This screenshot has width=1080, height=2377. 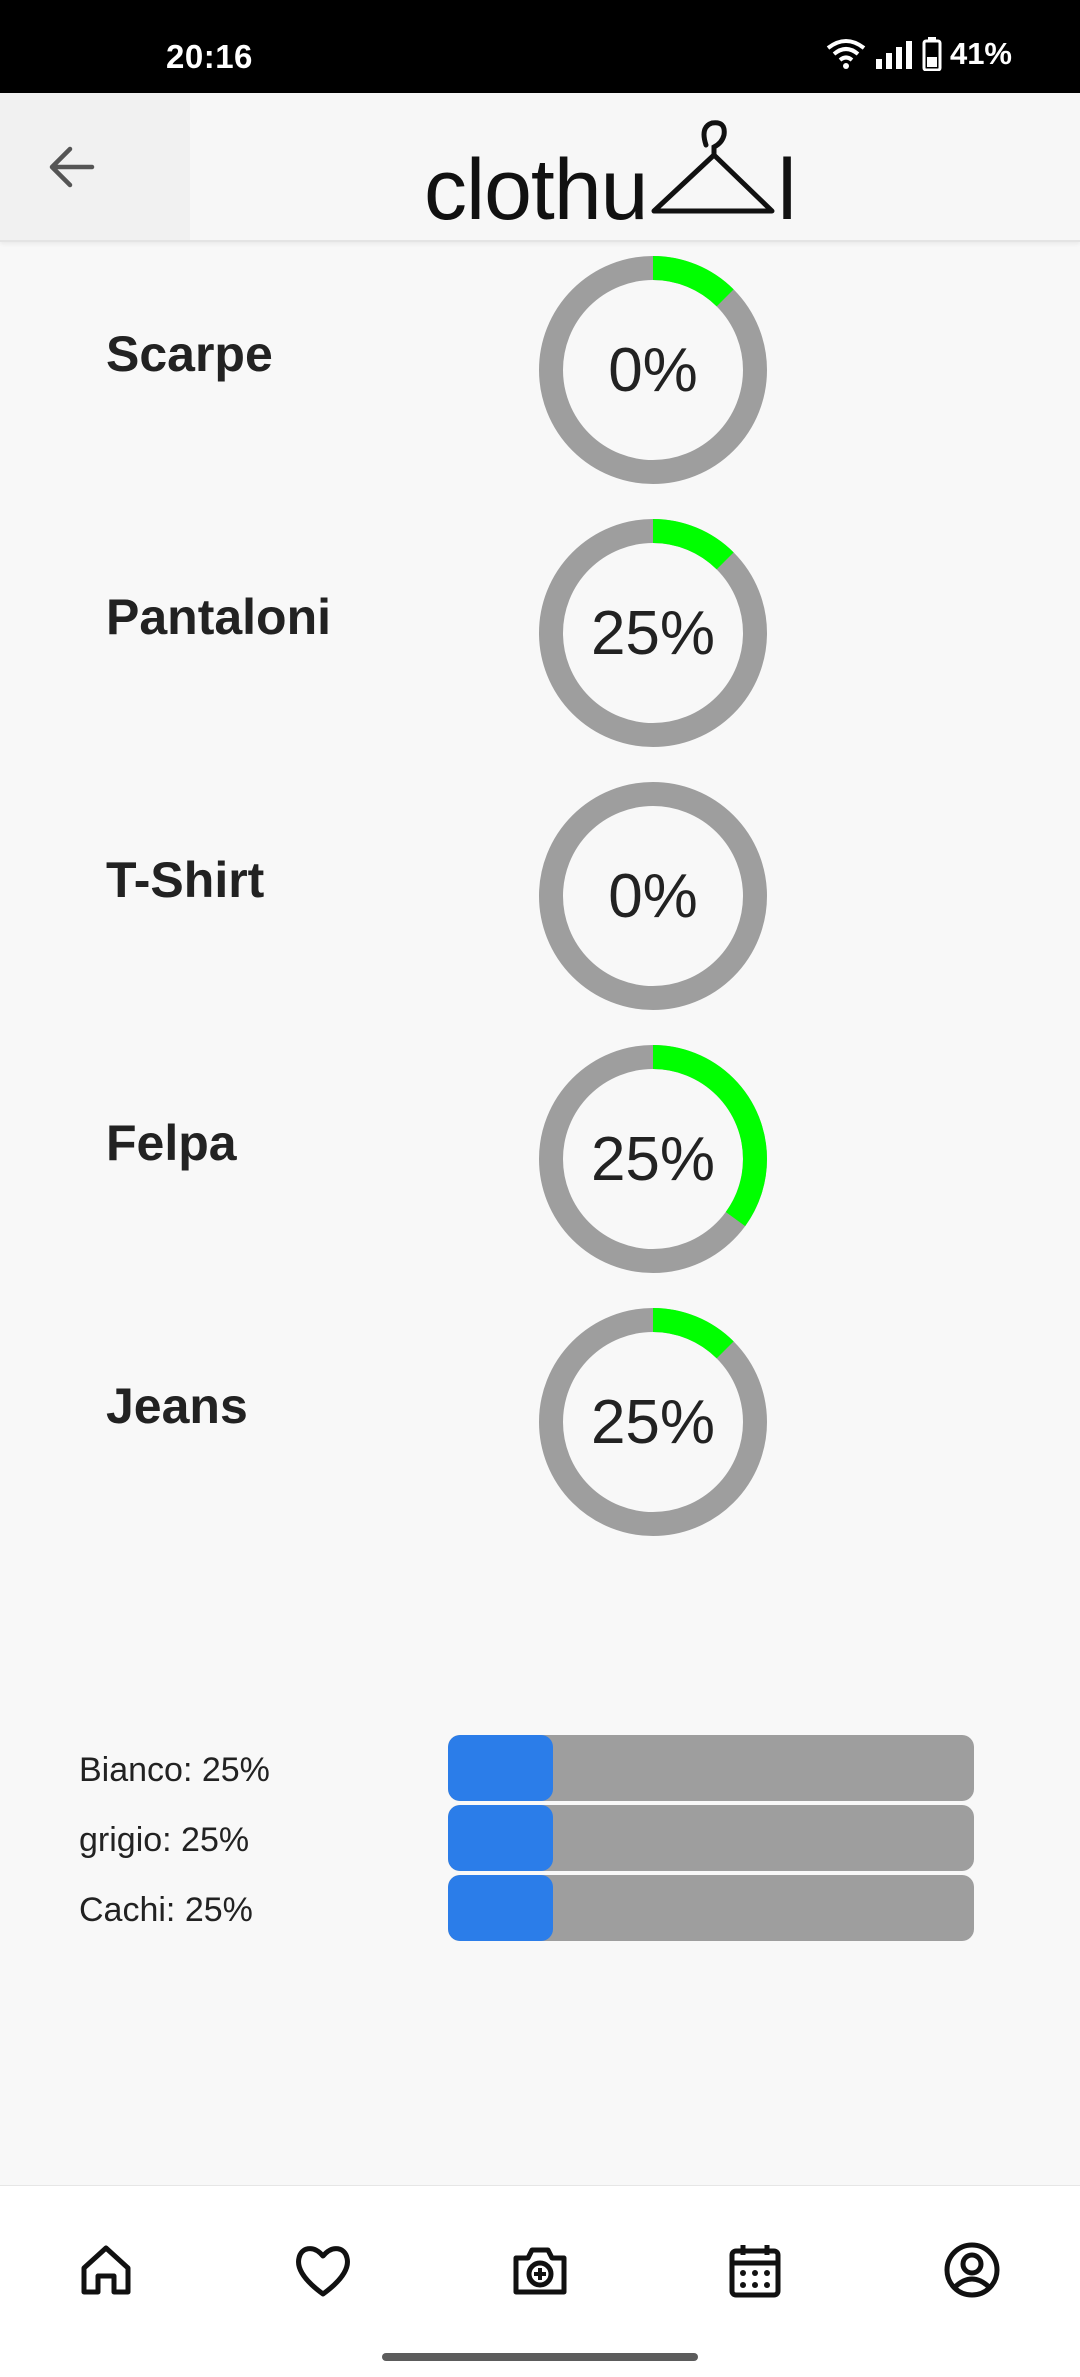 I want to click on nav-add-photo, so click(x=540, y=2270).